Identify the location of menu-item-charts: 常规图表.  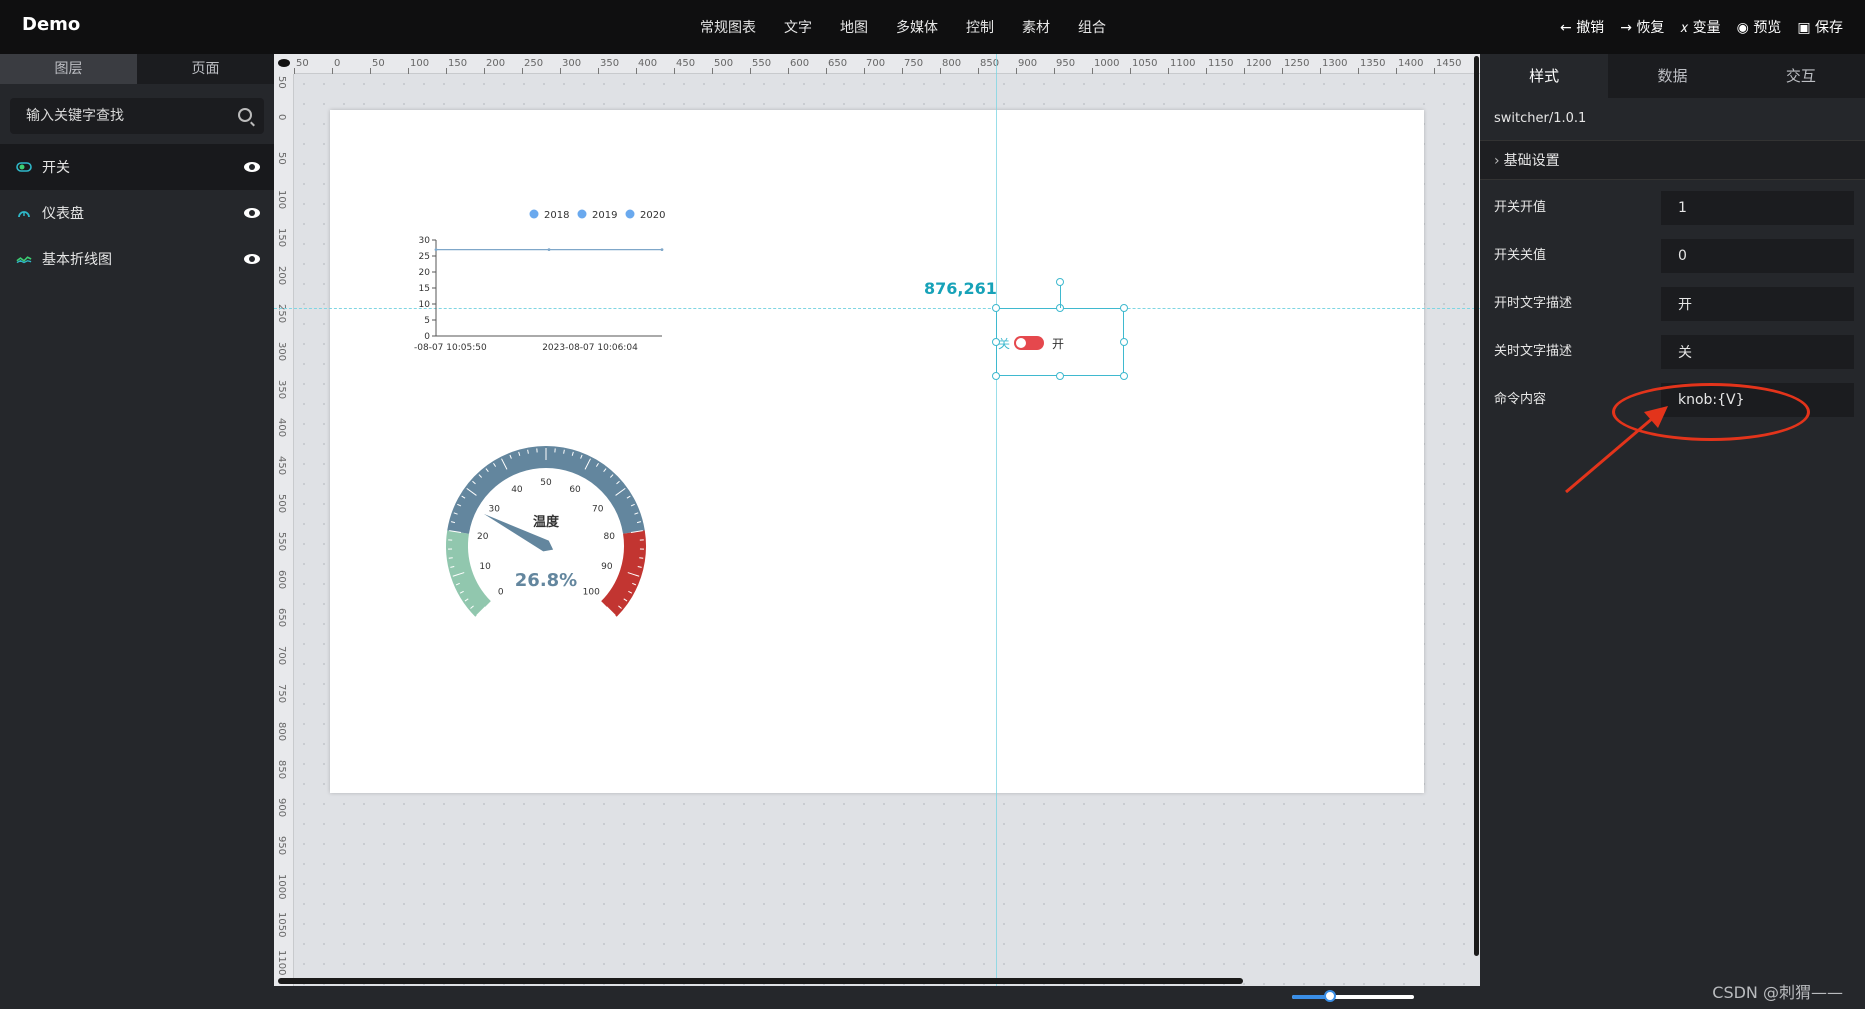
(728, 27).